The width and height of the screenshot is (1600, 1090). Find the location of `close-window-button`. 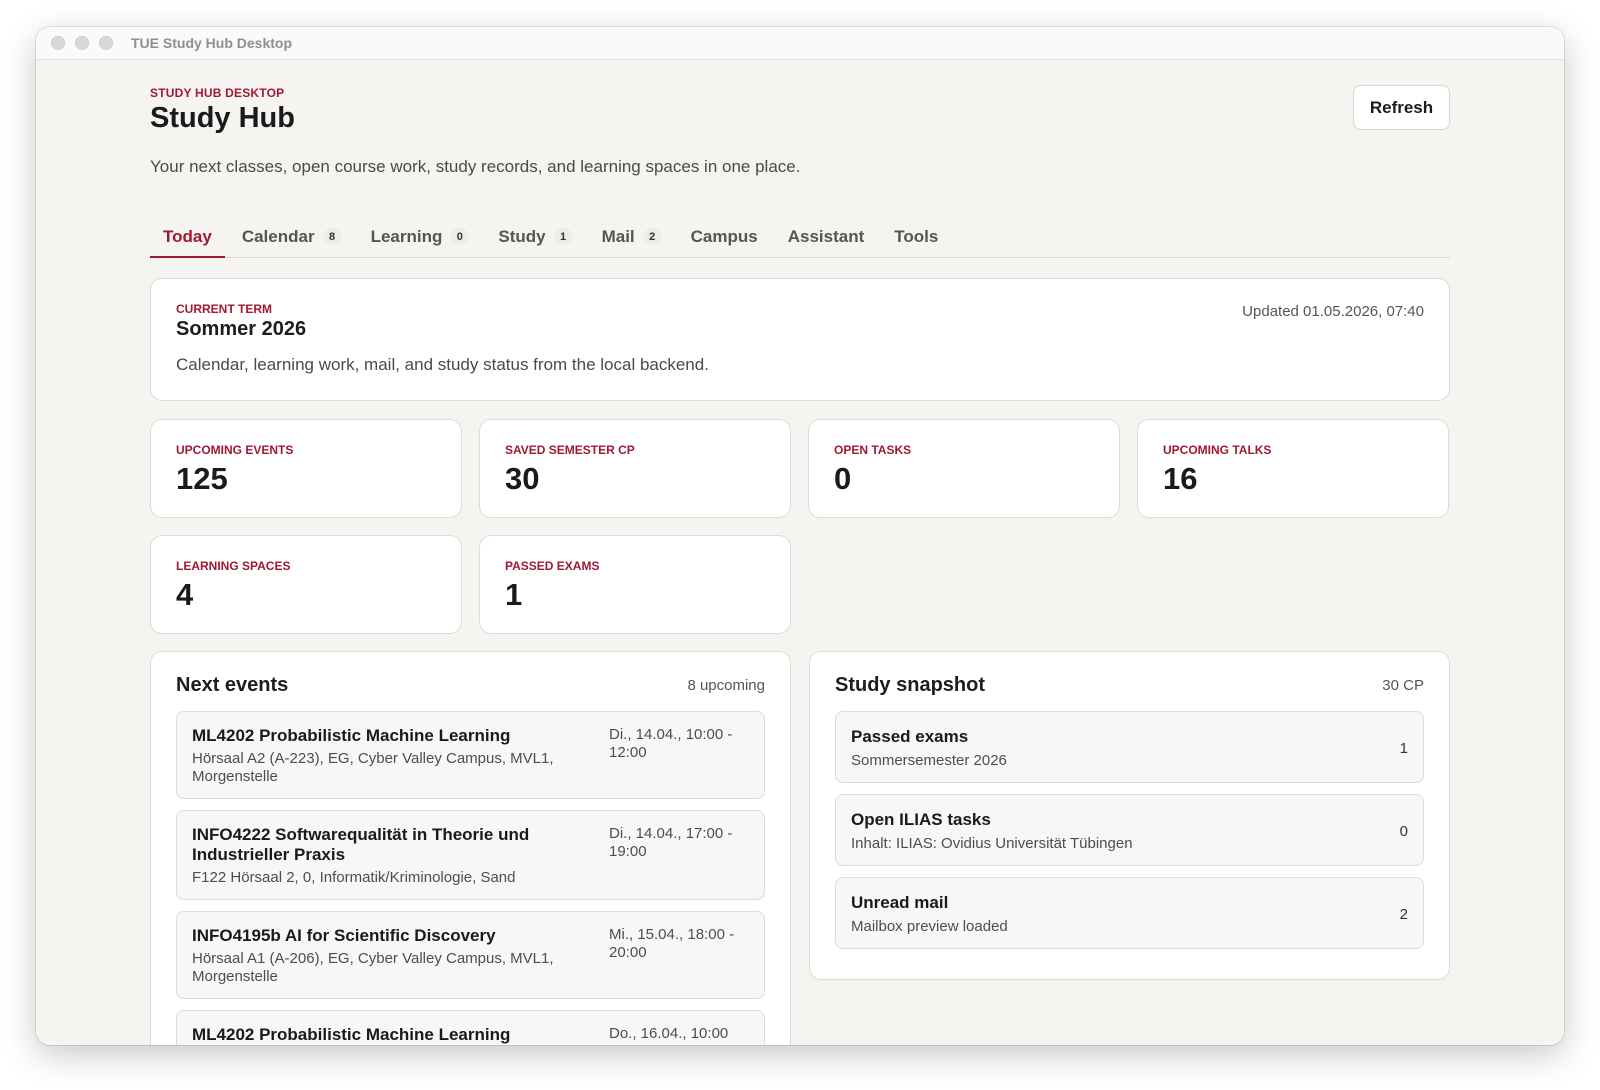

close-window-button is located at coordinates (58, 43).